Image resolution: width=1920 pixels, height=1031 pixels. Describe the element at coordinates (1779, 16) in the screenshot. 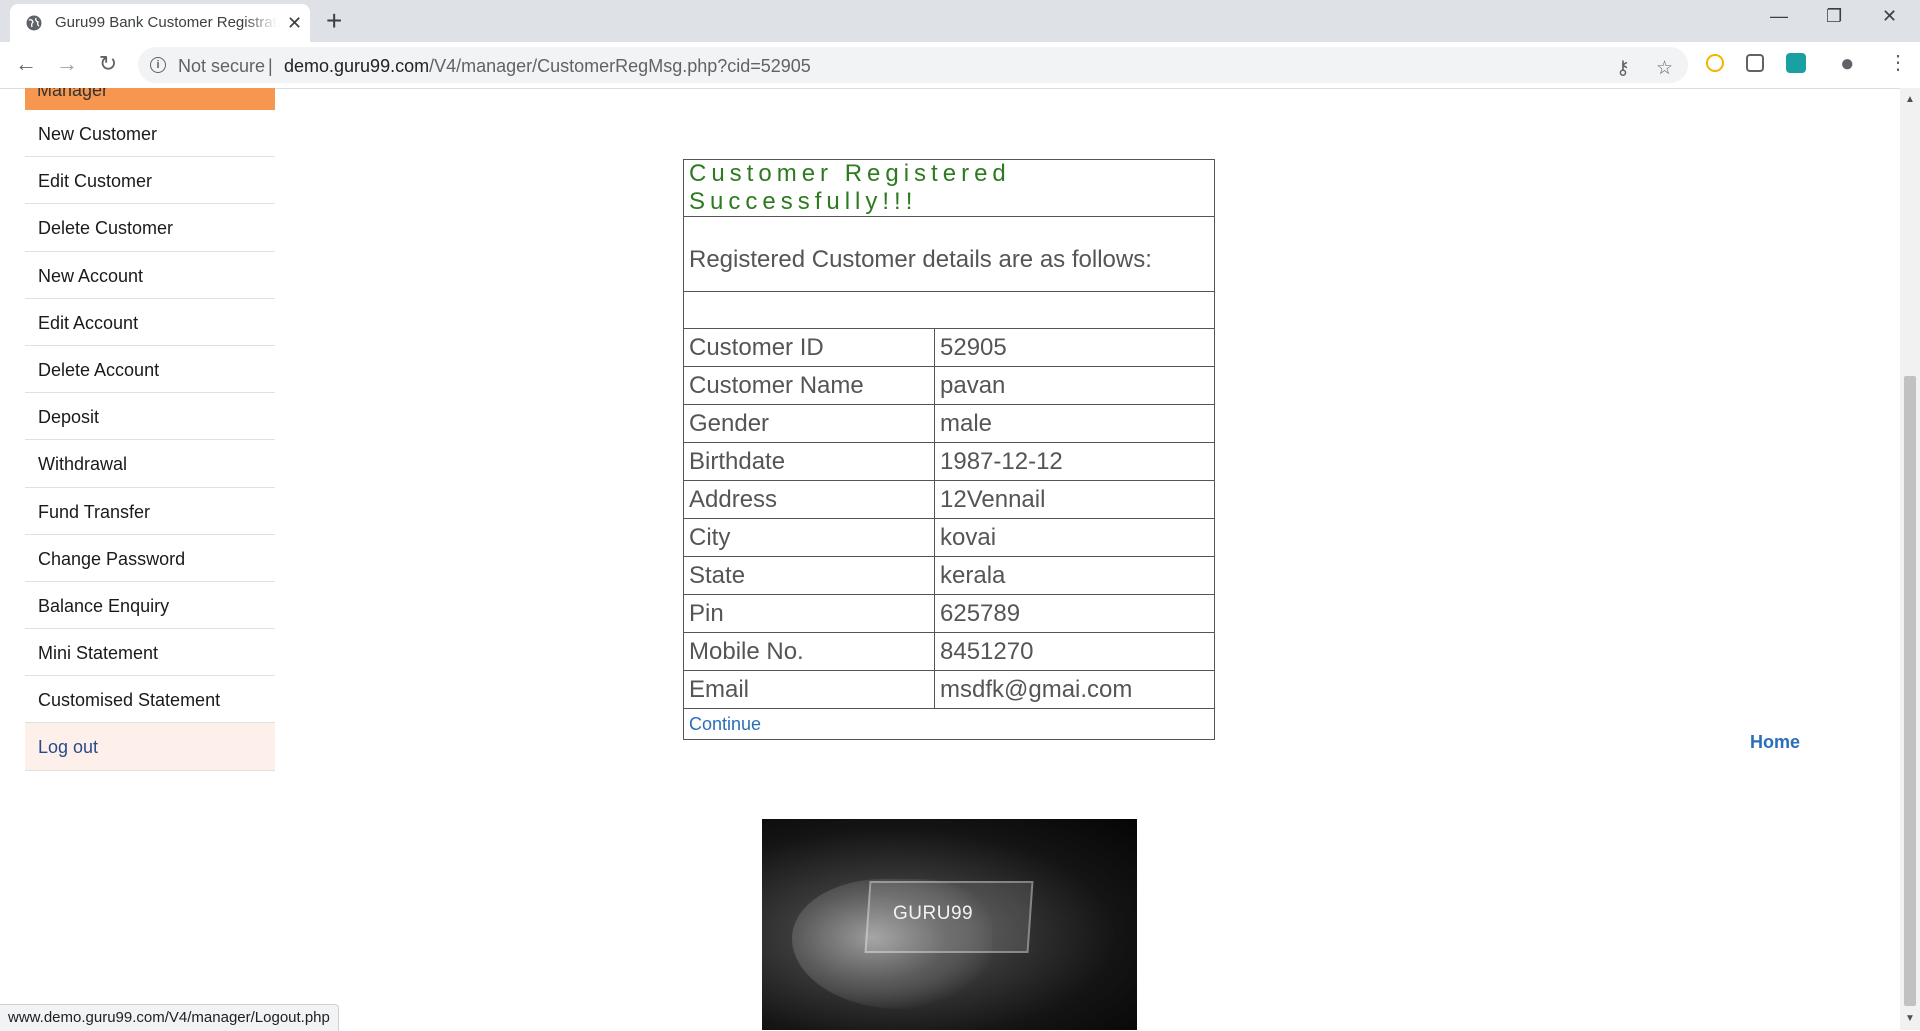

I see `minimize-icon: —` at that location.